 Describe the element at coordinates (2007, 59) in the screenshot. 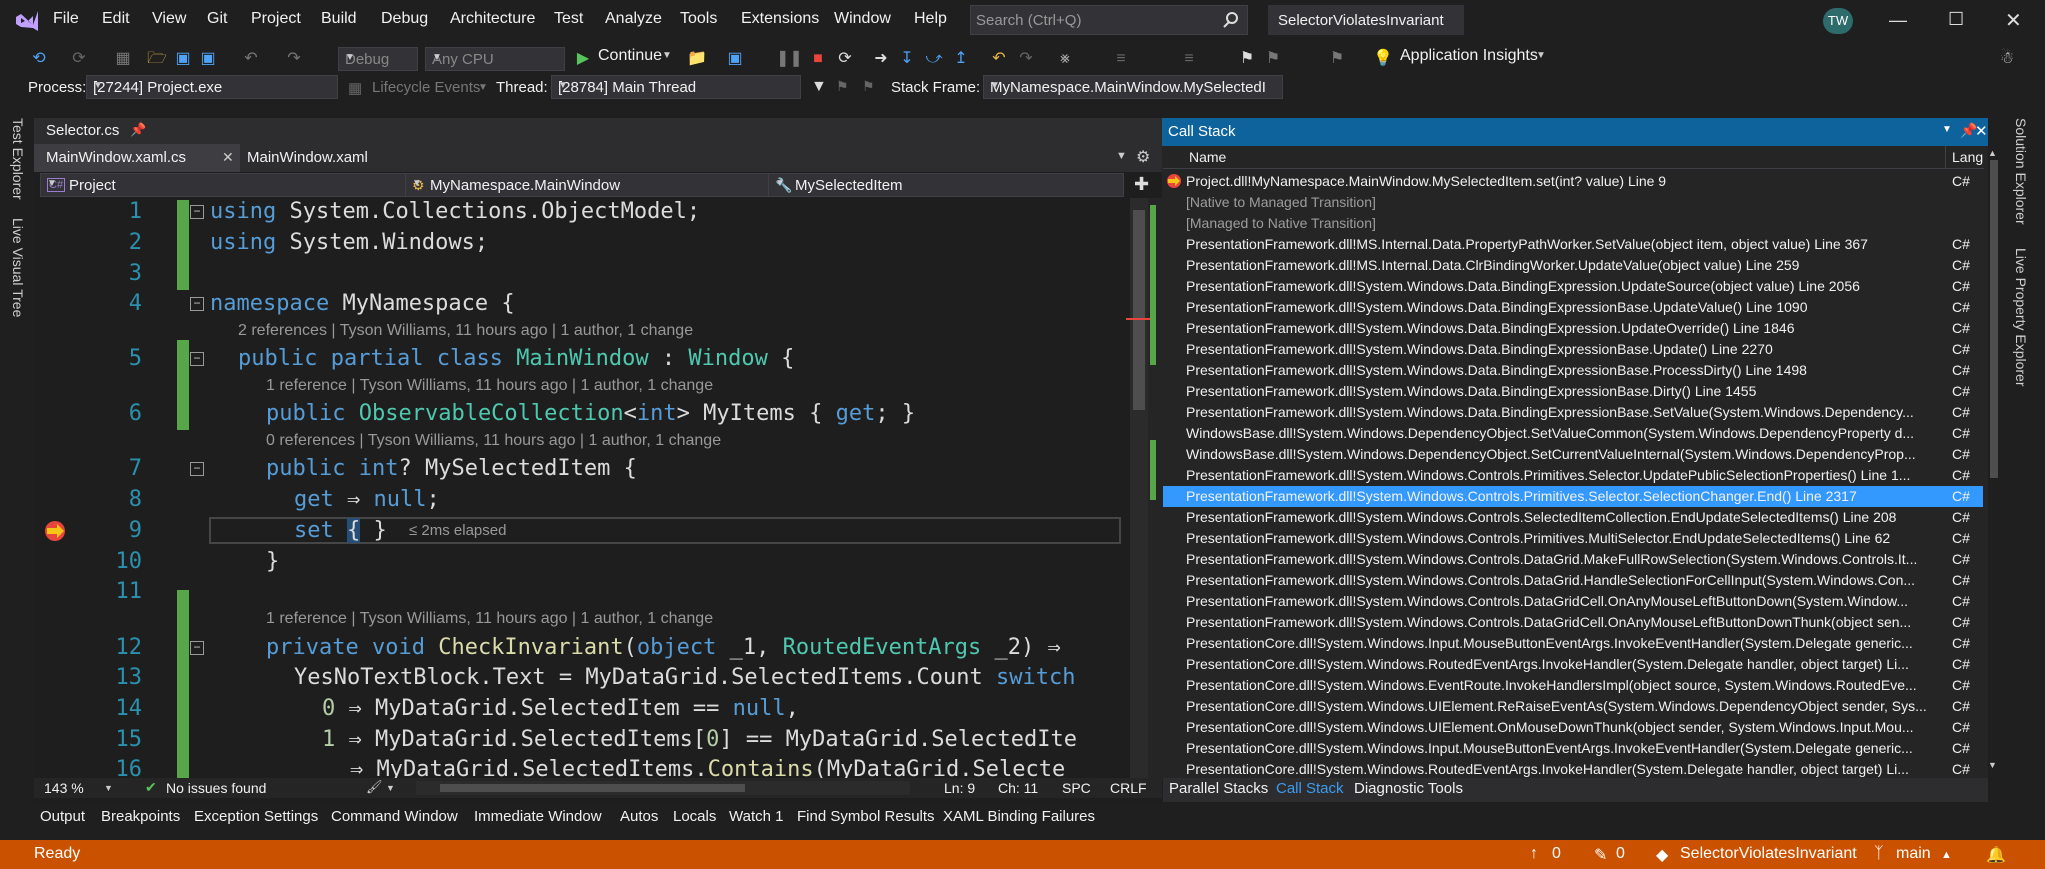

I see `live-share-icon: ☃` at that location.